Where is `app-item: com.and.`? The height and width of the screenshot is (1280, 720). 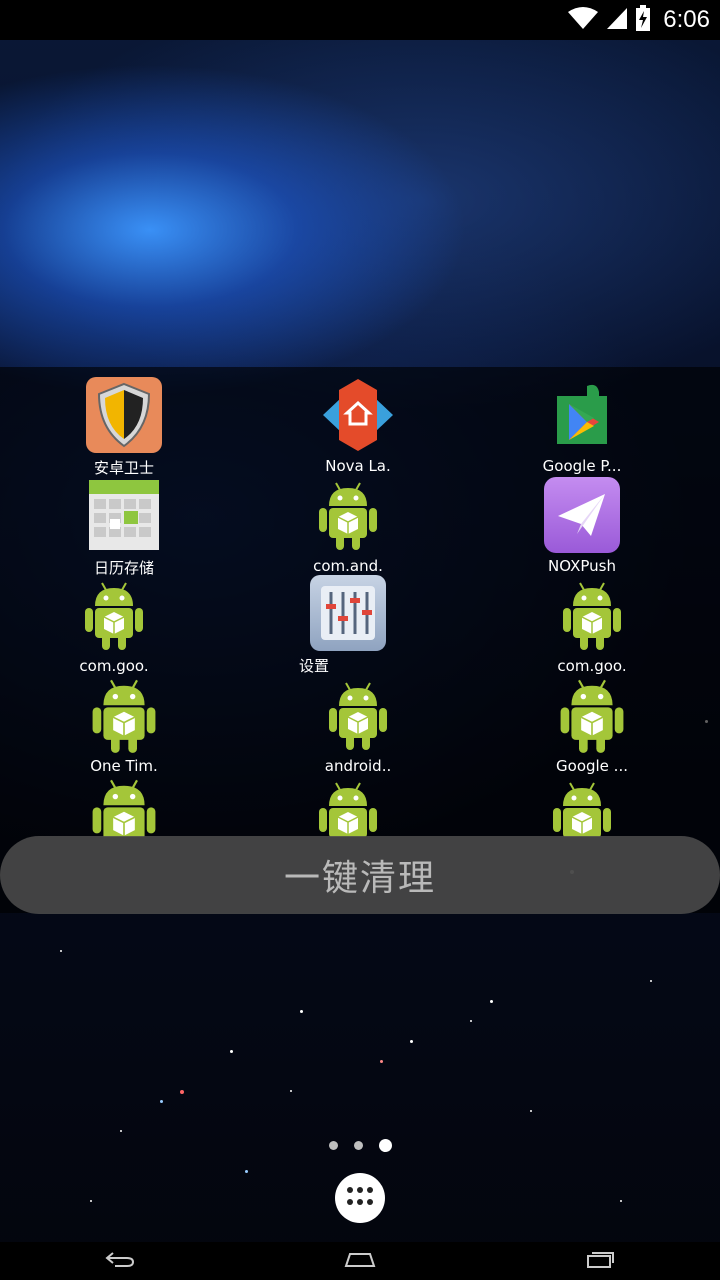
app-item: com.and. is located at coordinates (348, 525).